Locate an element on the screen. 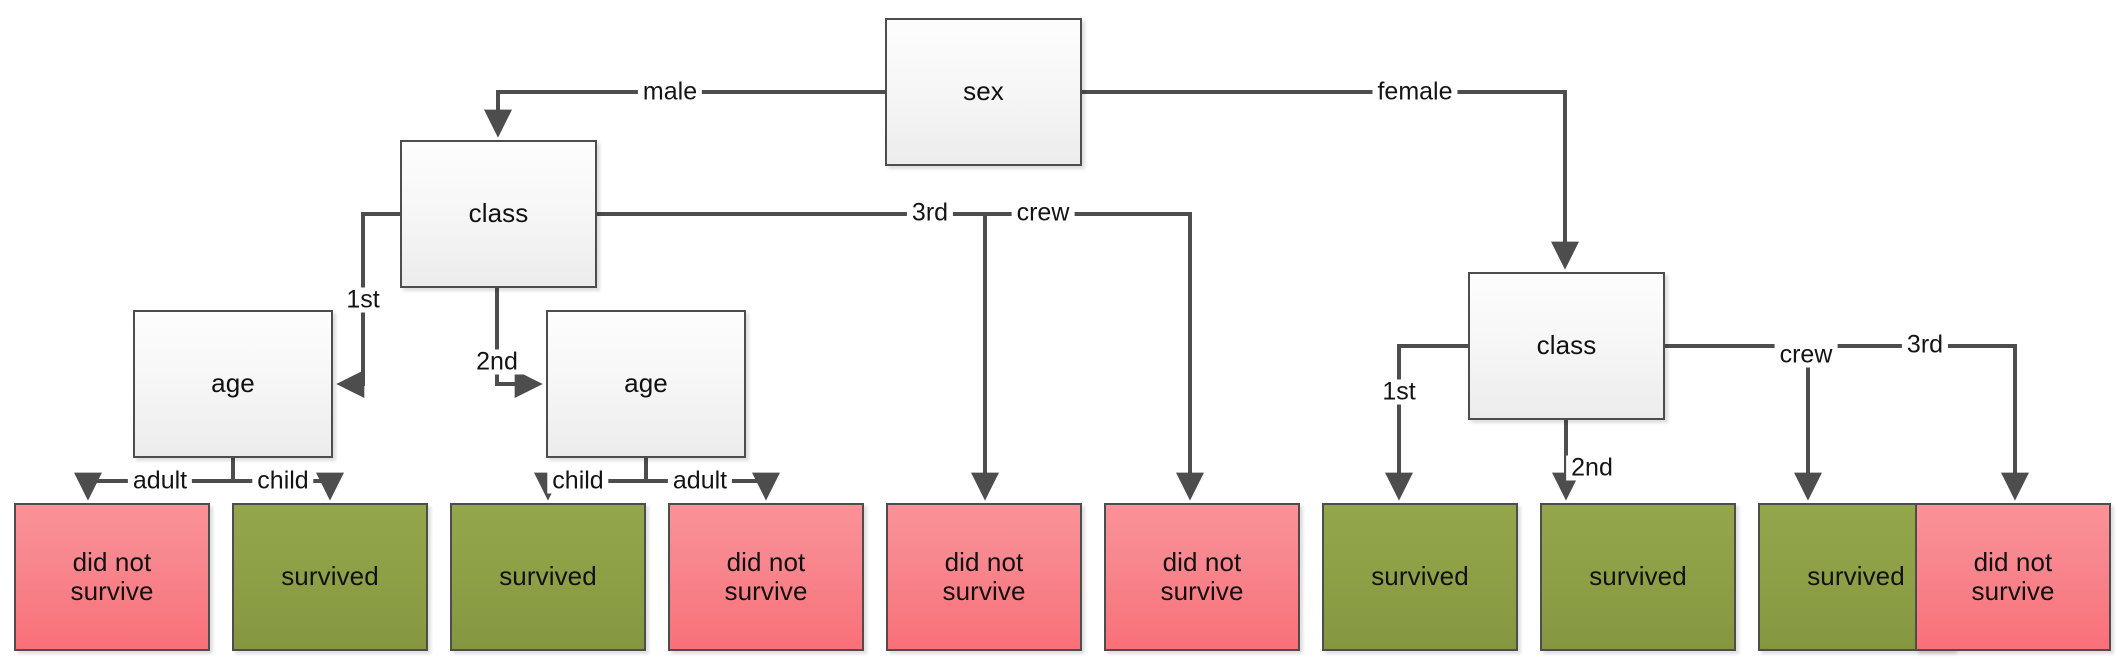  edge-label-female-1st: 1st is located at coordinates (1399, 392).